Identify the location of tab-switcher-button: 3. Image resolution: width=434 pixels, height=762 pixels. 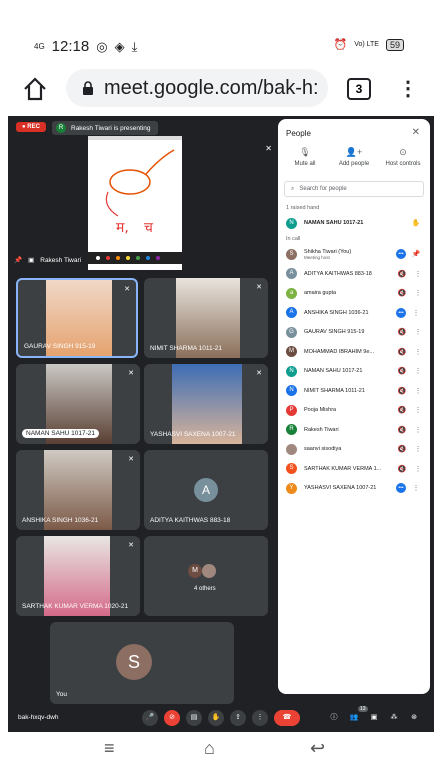
(359, 89).